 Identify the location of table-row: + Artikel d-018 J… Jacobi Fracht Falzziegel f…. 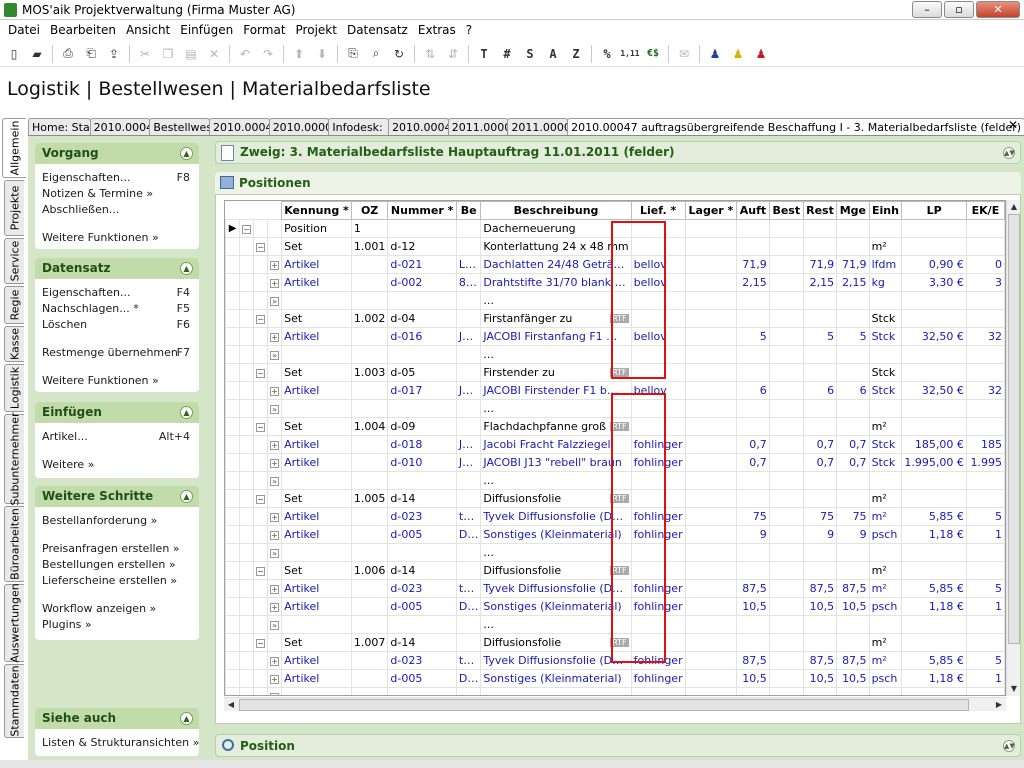
(615, 444).